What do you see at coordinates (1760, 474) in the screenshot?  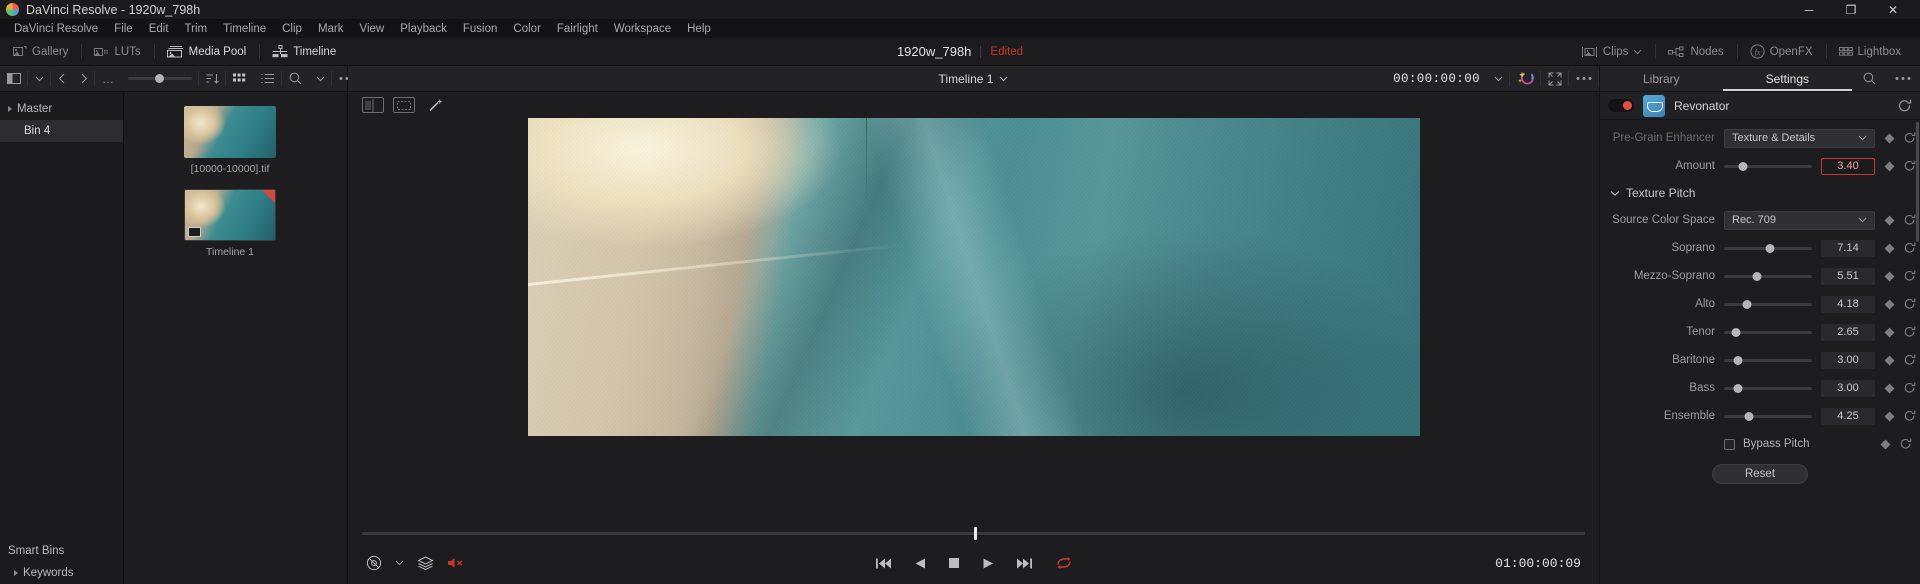 I see `reset-button: Reset` at bounding box center [1760, 474].